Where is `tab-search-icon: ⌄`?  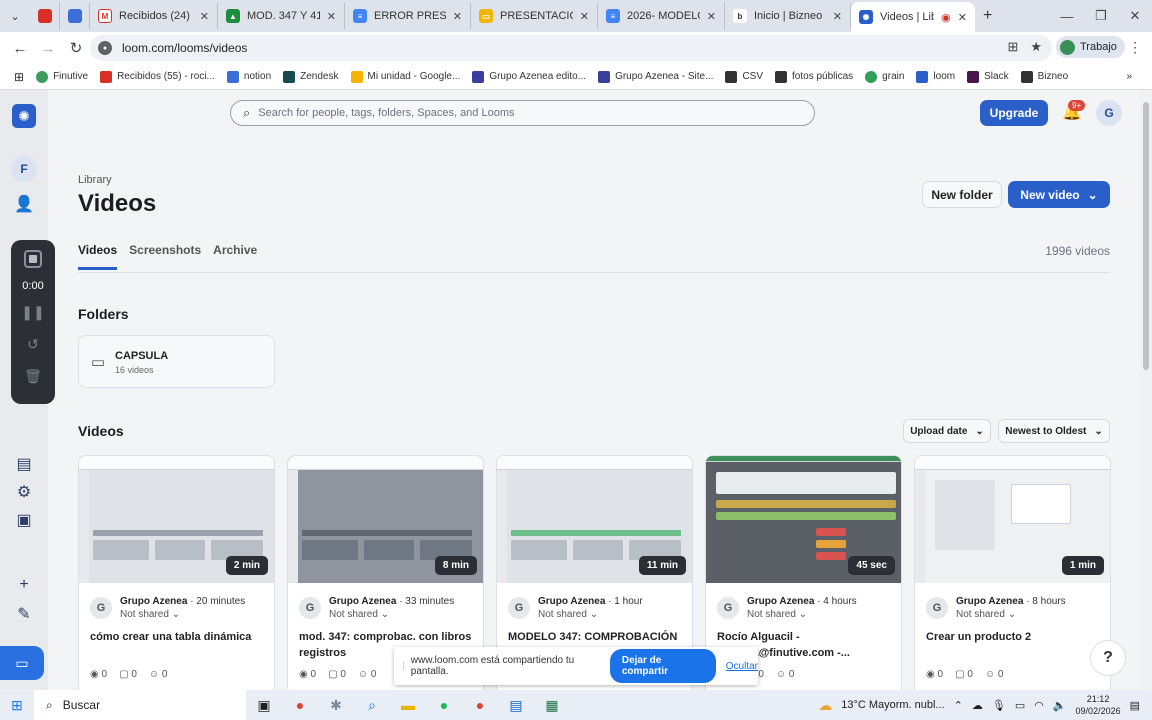 tab-search-icon: ⌄ is located at coordinates (15, 16).